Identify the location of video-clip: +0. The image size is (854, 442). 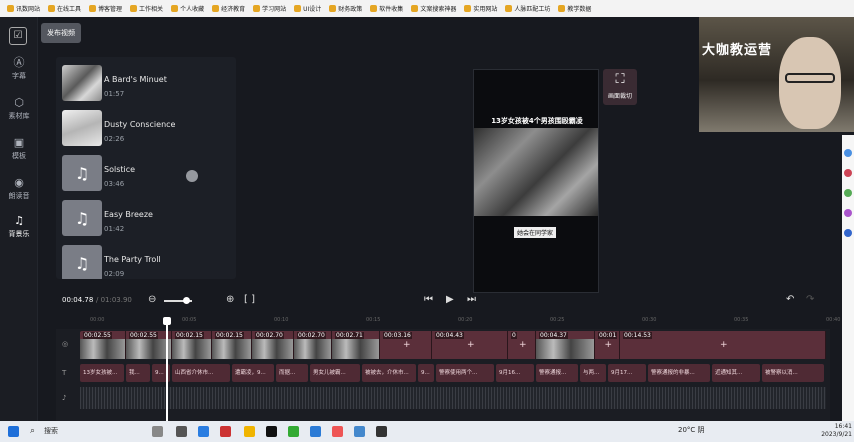
(522, 345).